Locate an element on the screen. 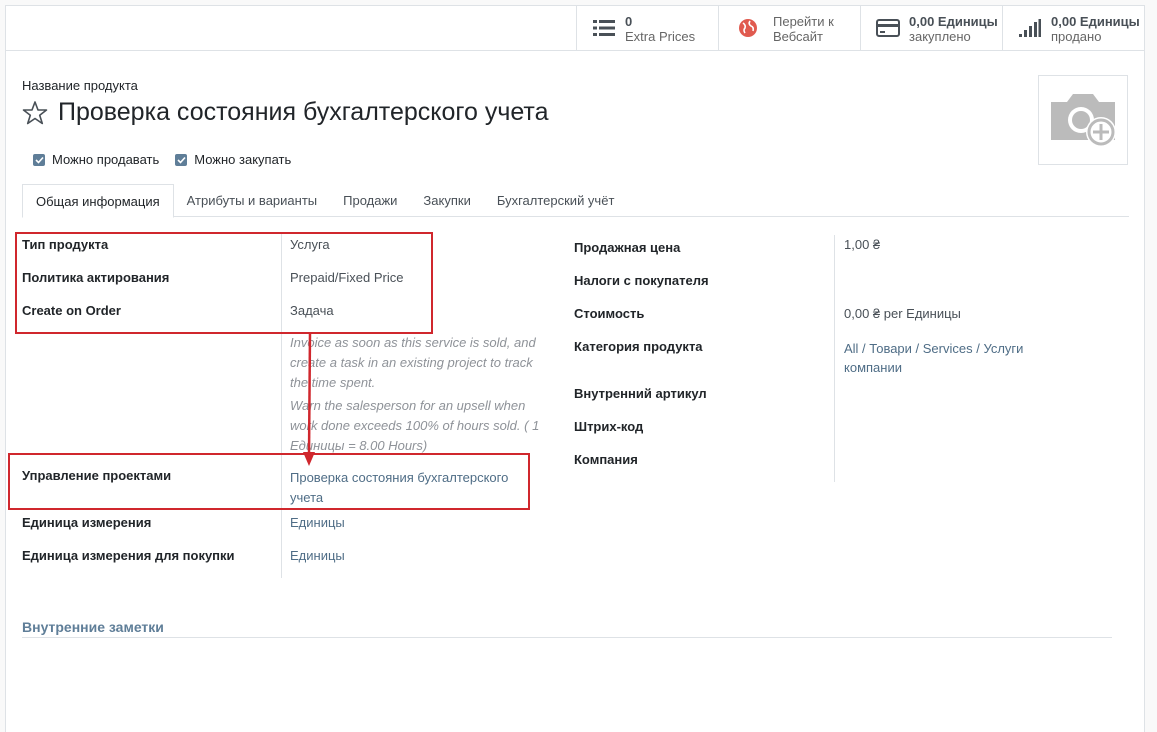 This screenshot has height=732, width=1157. go-to-website-line2: Вебсайт is located at coordinates (798, 36).